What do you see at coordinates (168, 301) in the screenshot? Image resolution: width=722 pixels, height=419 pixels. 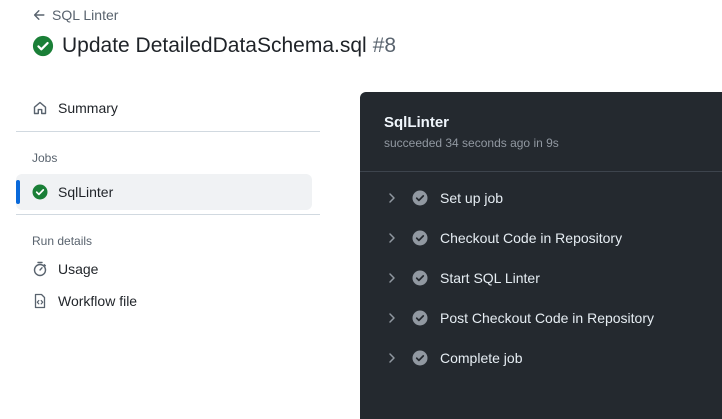 I see `sidebar-item-workflow-file: Workflow file` at bounding box center [168, 301].